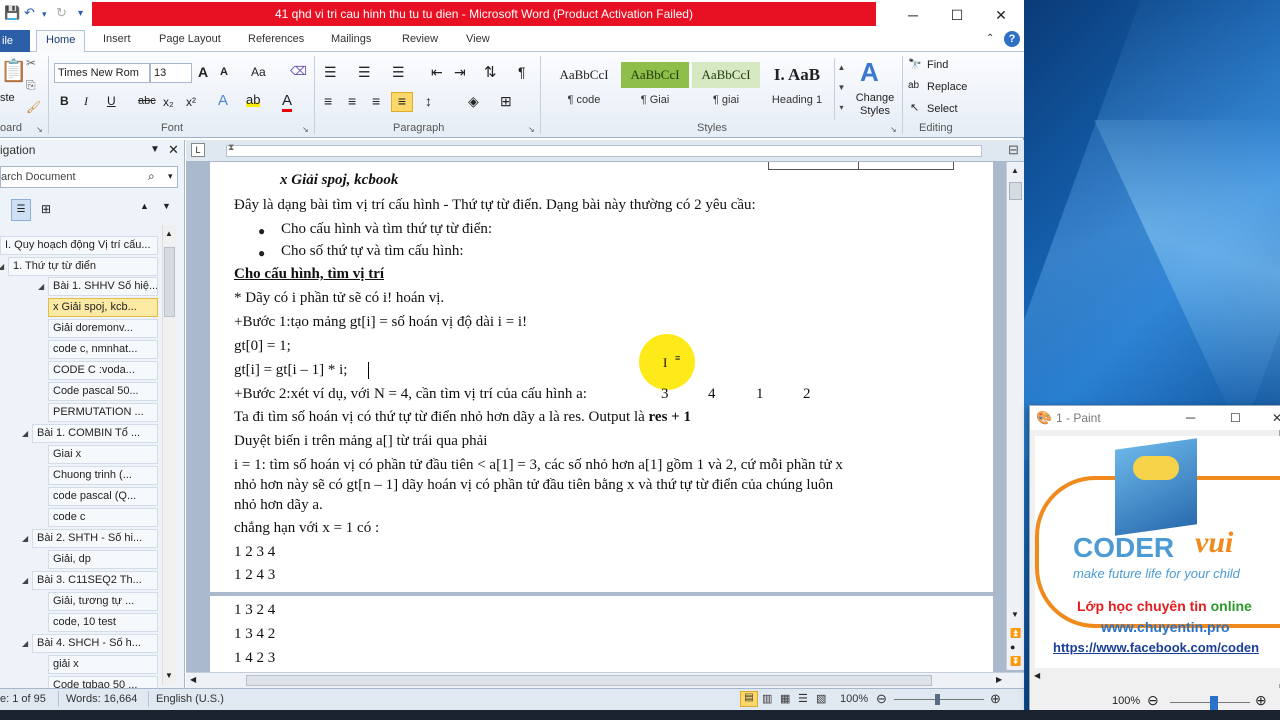 The height and width of the screenshot is (720, 1280). What do you see at coordinates (80, 13) in the screenshot?
I see `customize-qat-icon: ▾` at bounding box center [80, 13].